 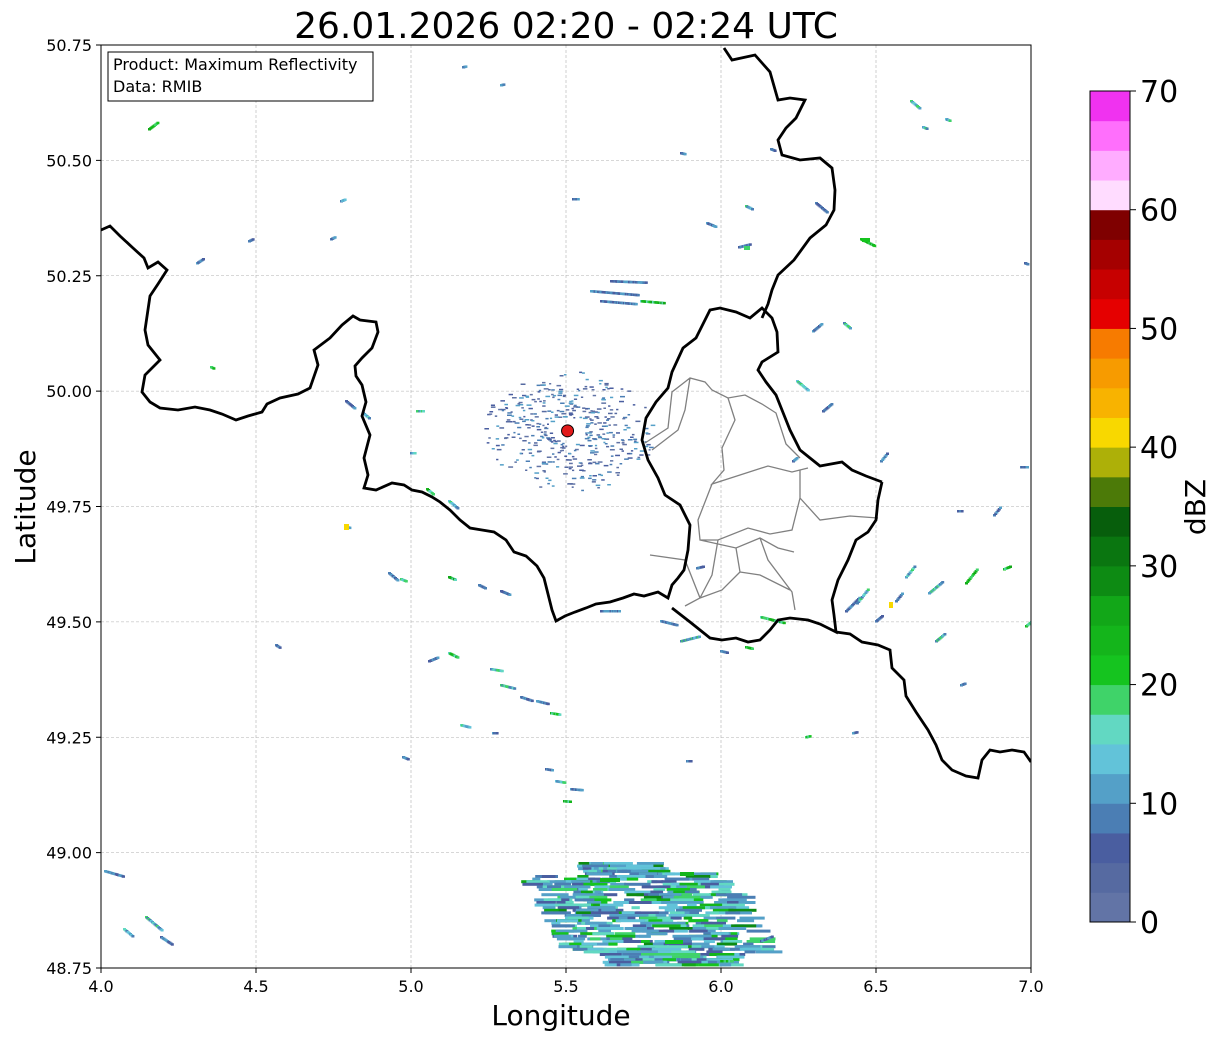 What do you see at coordinates (1159, 567) in the screenshot?
I see `colorbar-tick-label: 30` at bounding box center [1159, 567].